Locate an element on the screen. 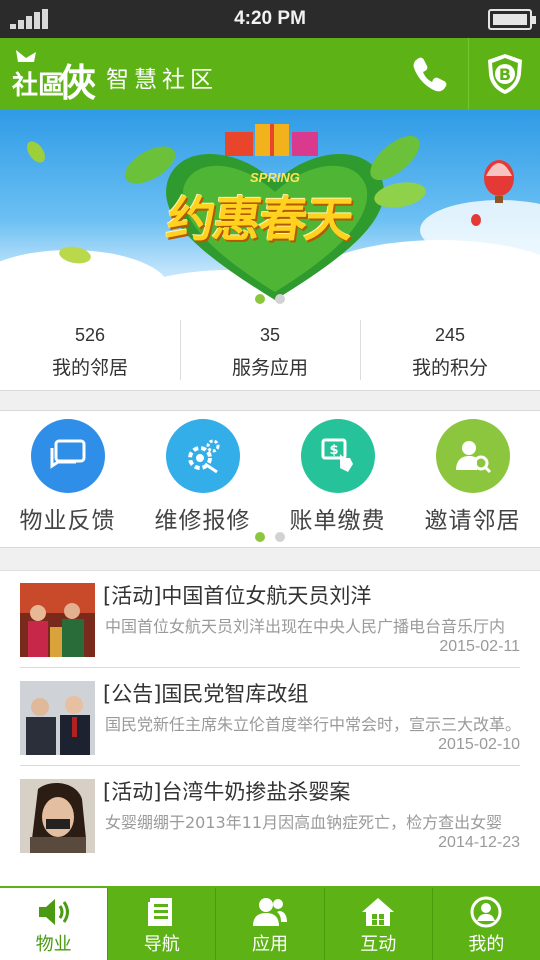 The image size is (540, 960). tab-label: 物业 is located at coordinates (53, 944).